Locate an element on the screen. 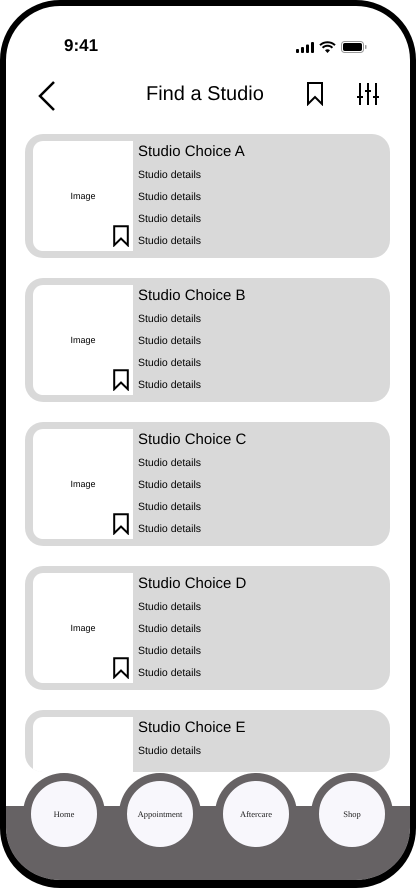 This screenshot has height=888, width=416. signal-icon is located at coordinates (305, 47).